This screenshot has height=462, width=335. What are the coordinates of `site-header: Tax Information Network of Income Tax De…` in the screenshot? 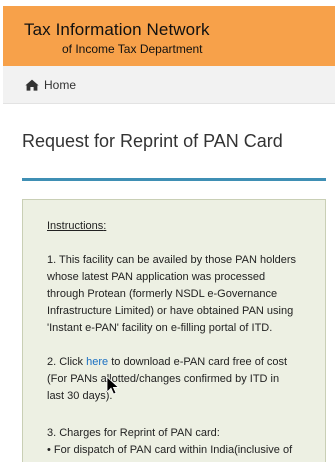 It's located at (169, 36).